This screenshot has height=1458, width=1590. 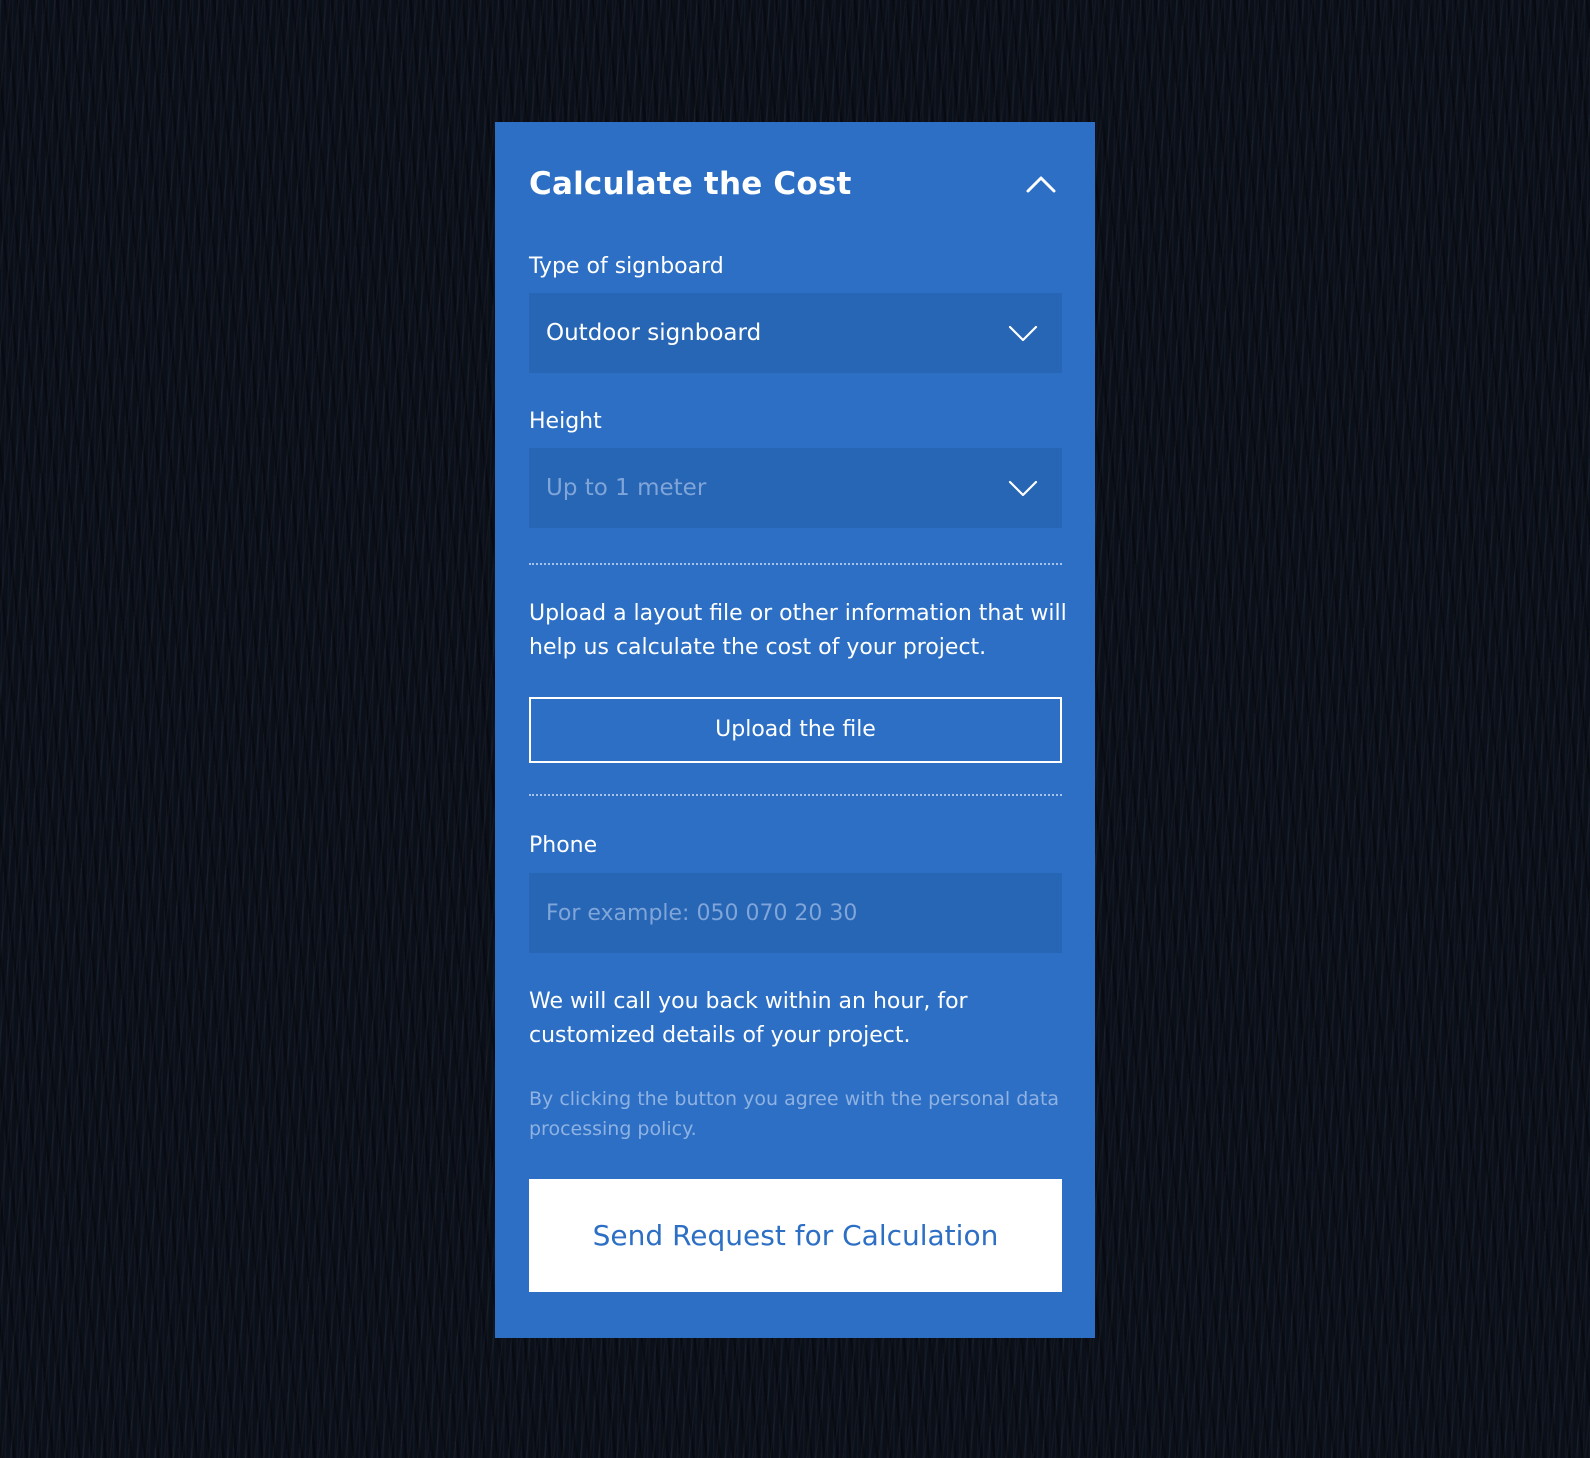 What do you see at coordinates (795, 913) in the screenshot?
I see `phone-input` at bounding box center [795, 913].